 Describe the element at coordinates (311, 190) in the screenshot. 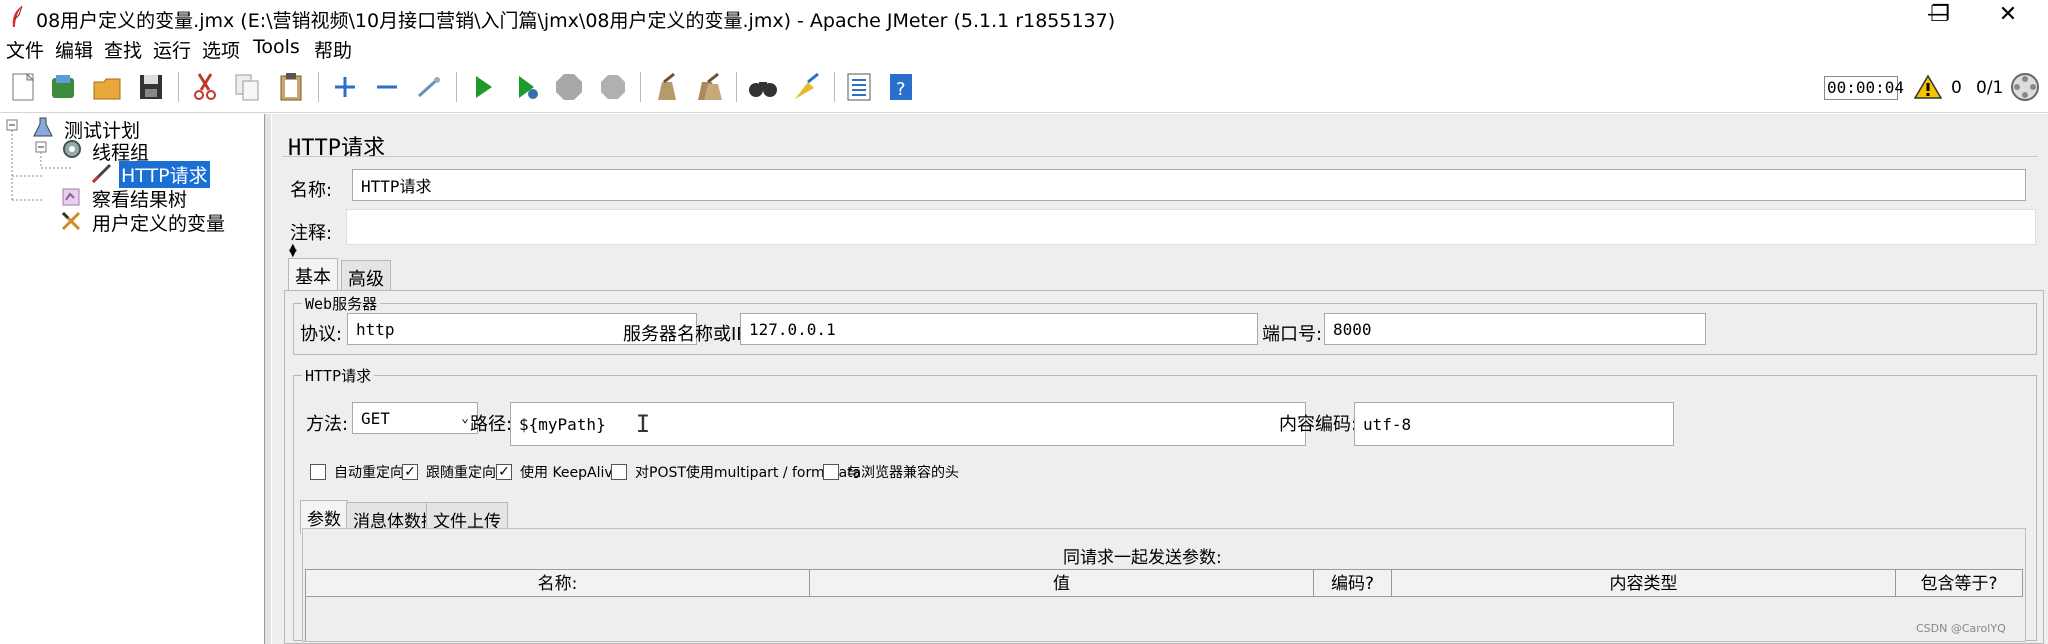

I see `name-label: 名称:` at that location.